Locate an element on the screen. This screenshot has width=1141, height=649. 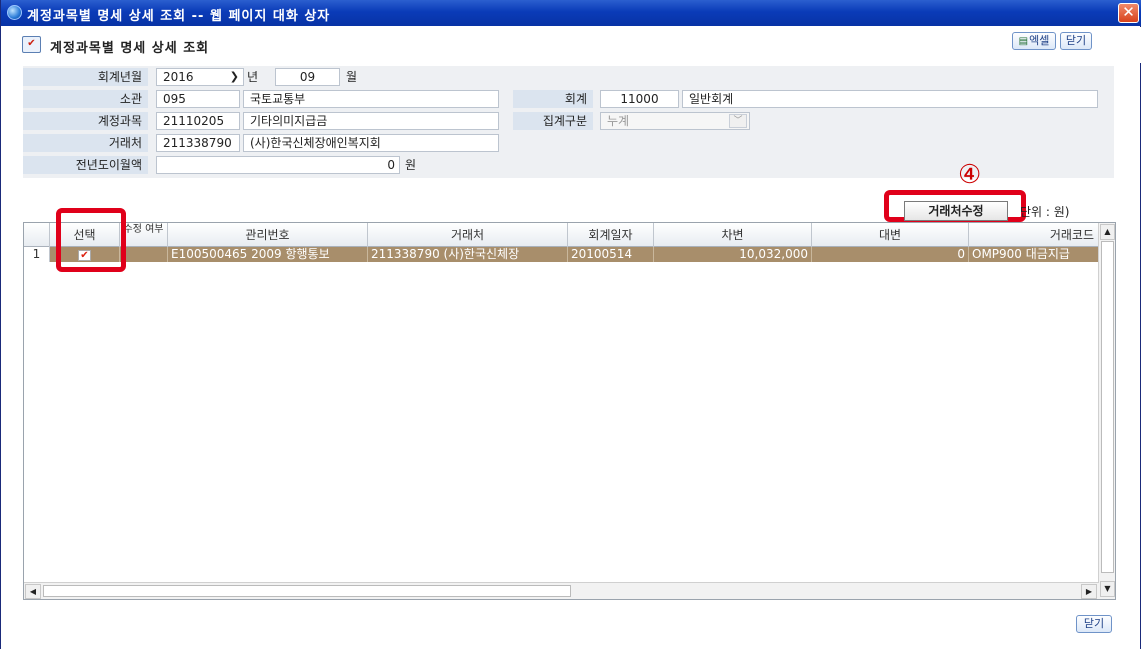
column-header-code: 거래코드 is located at coordinates (1034, 235).